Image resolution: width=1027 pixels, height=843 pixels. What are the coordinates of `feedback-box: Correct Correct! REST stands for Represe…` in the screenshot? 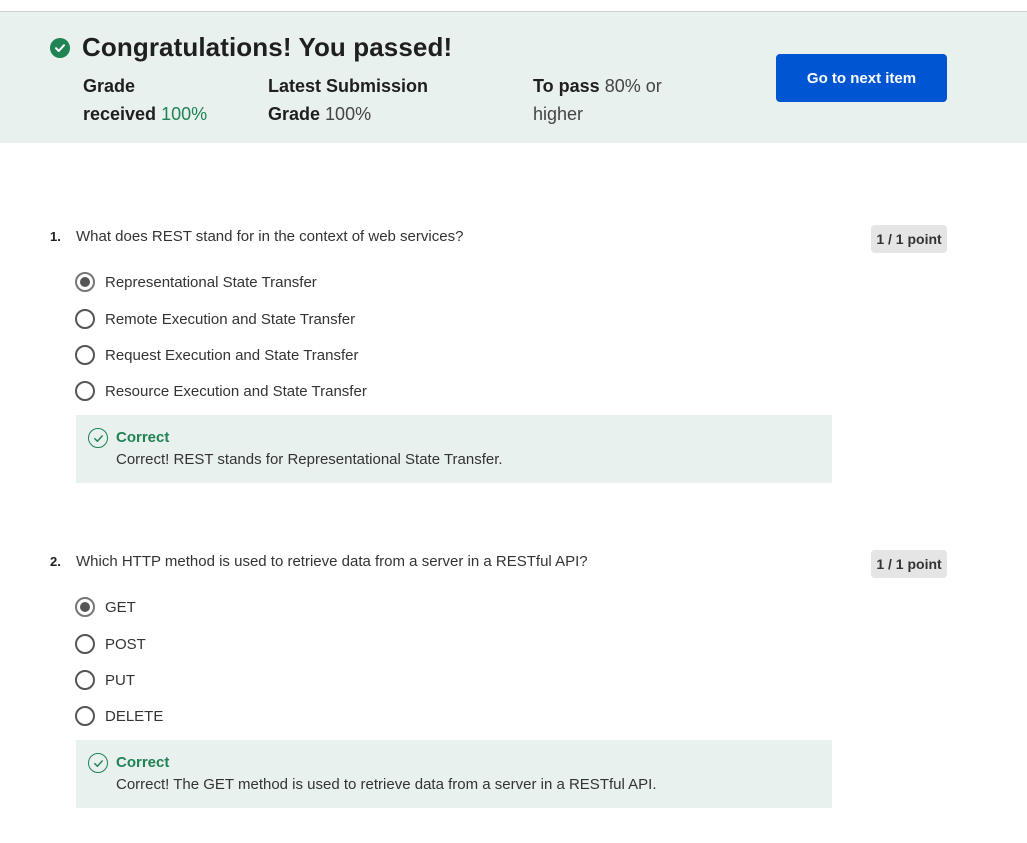 It's located at (454, 449).